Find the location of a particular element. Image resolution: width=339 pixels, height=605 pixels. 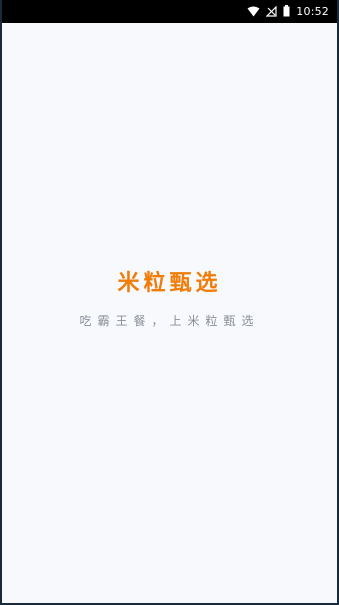

battery-icon is located at coordinates (286, 11).